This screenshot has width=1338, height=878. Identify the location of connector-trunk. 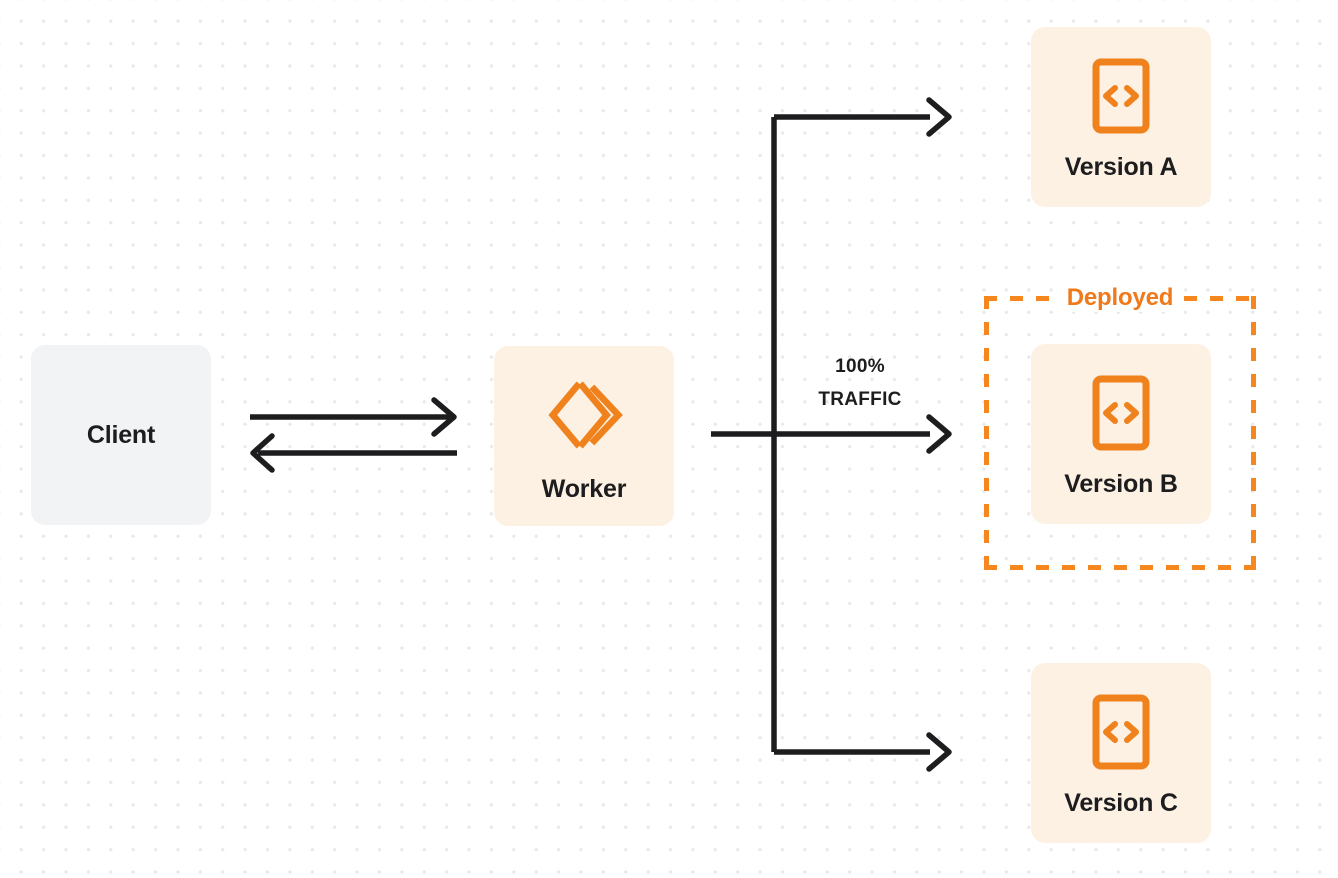
(820, 434).